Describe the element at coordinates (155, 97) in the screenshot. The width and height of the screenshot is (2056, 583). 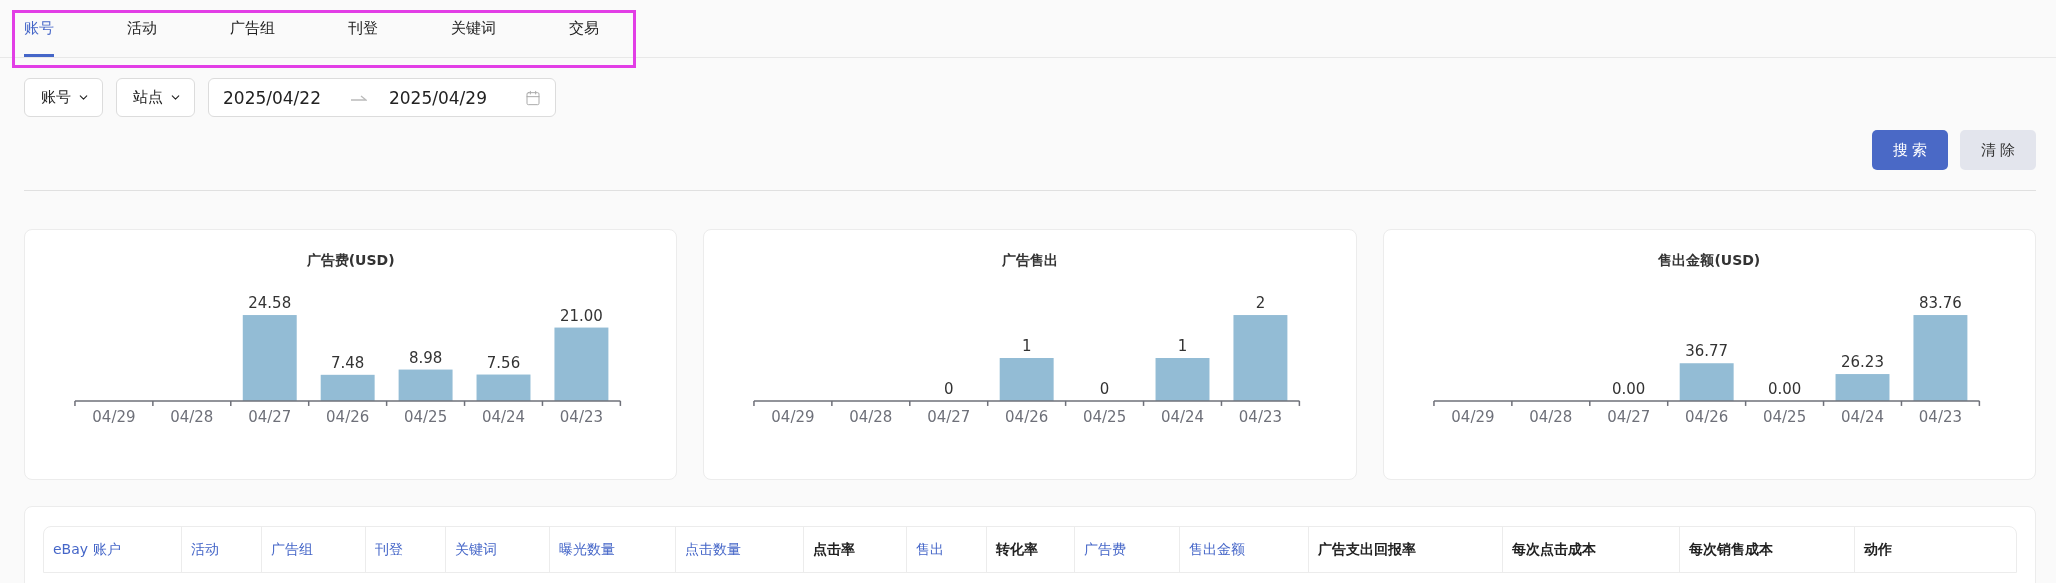
I see `filter-dropdown: 站点` at that location.